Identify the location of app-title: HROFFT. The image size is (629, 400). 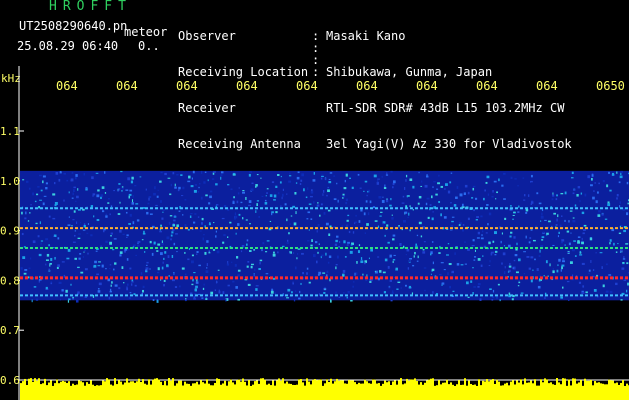
(90, 7).